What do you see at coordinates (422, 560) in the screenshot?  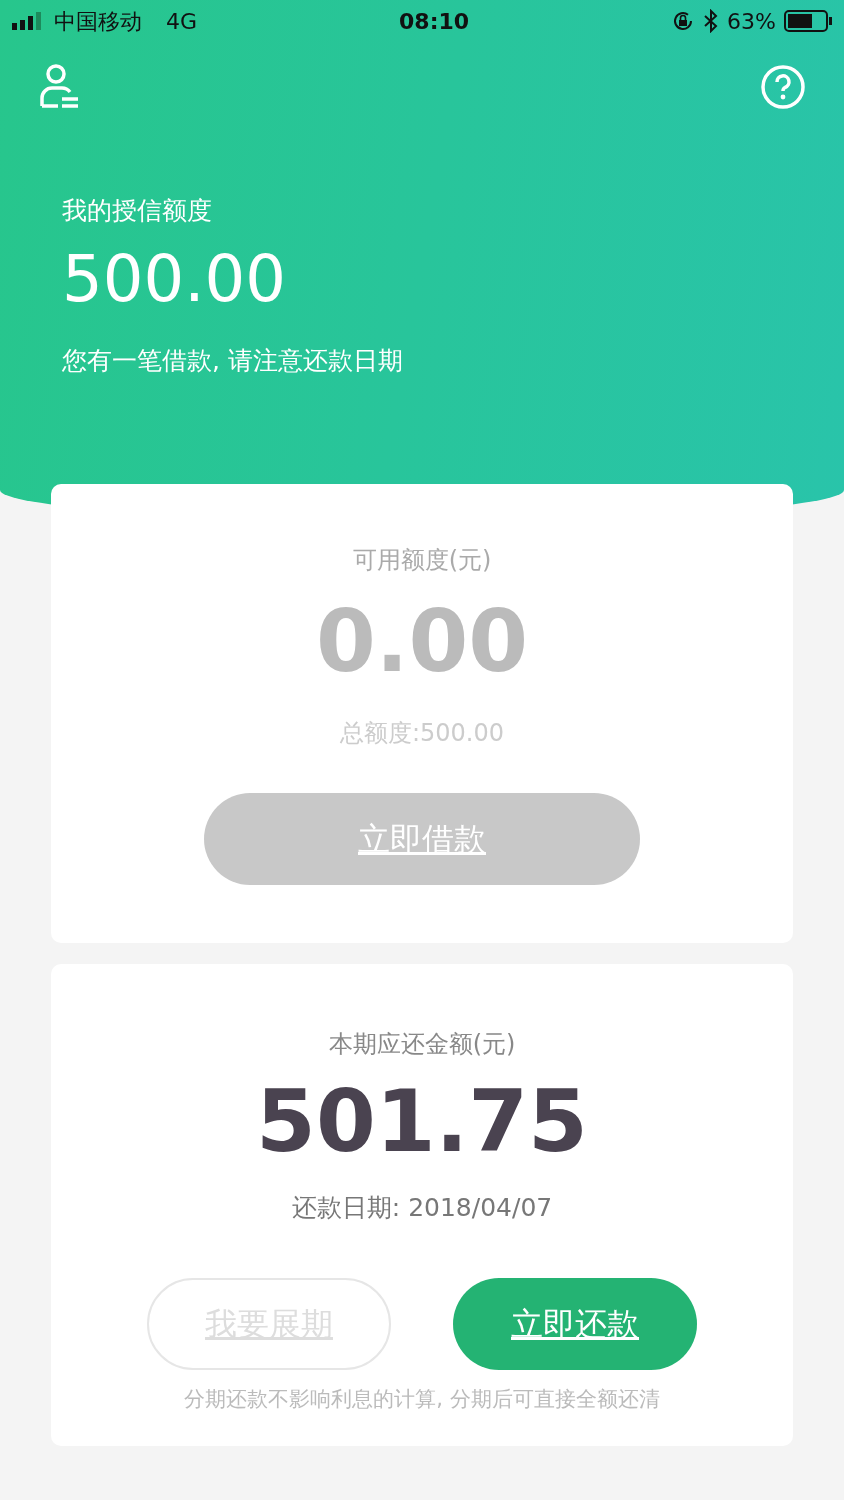 I see `available-limit-label: 可用额度(元)` at bounding box center [422, 560].